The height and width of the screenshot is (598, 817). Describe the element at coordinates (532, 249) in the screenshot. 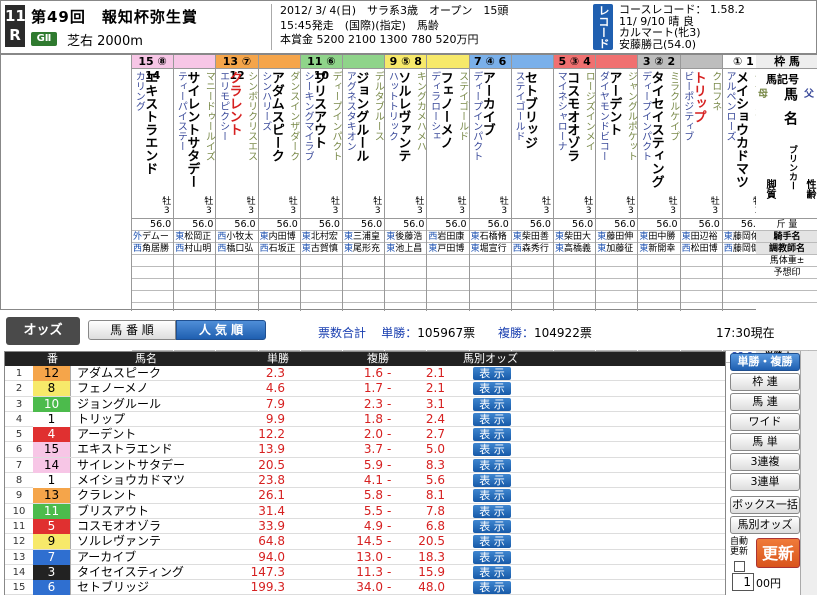

I see `trainer-name: 西森秀行` at that location.